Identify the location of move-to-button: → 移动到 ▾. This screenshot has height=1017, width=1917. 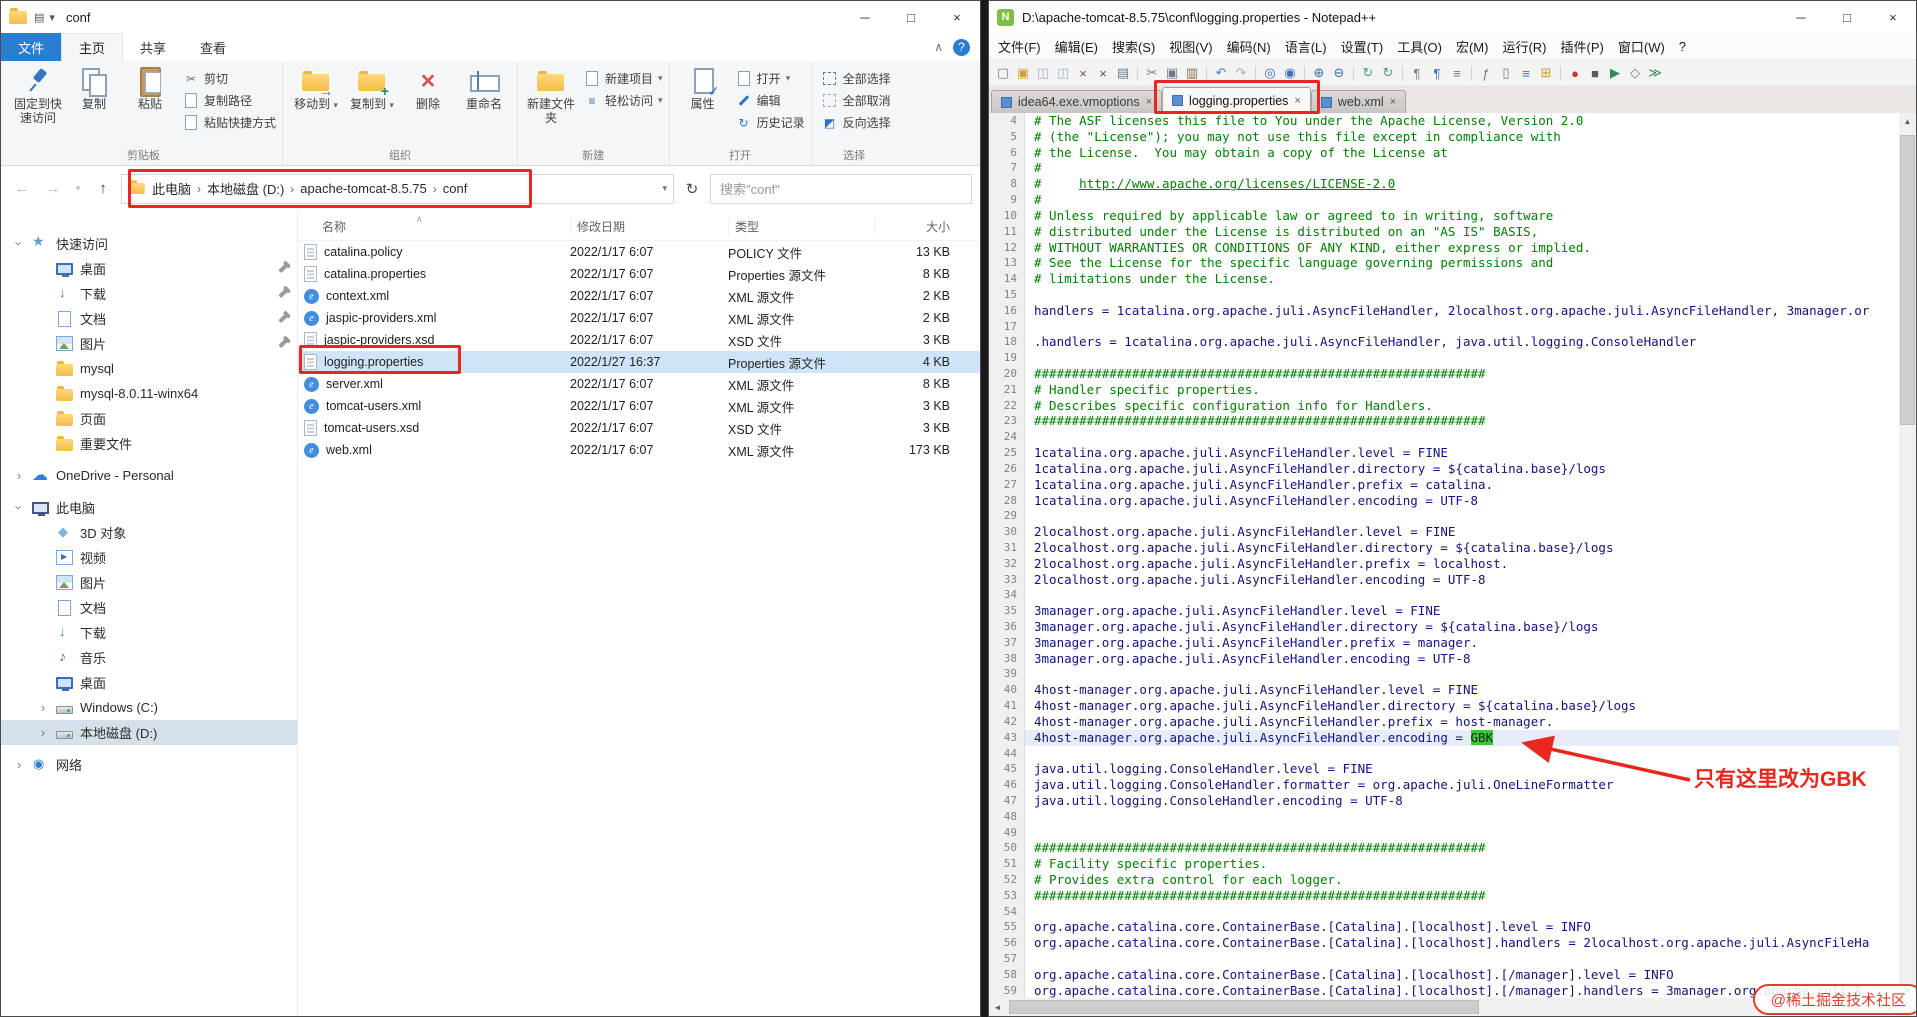
(316, 87).